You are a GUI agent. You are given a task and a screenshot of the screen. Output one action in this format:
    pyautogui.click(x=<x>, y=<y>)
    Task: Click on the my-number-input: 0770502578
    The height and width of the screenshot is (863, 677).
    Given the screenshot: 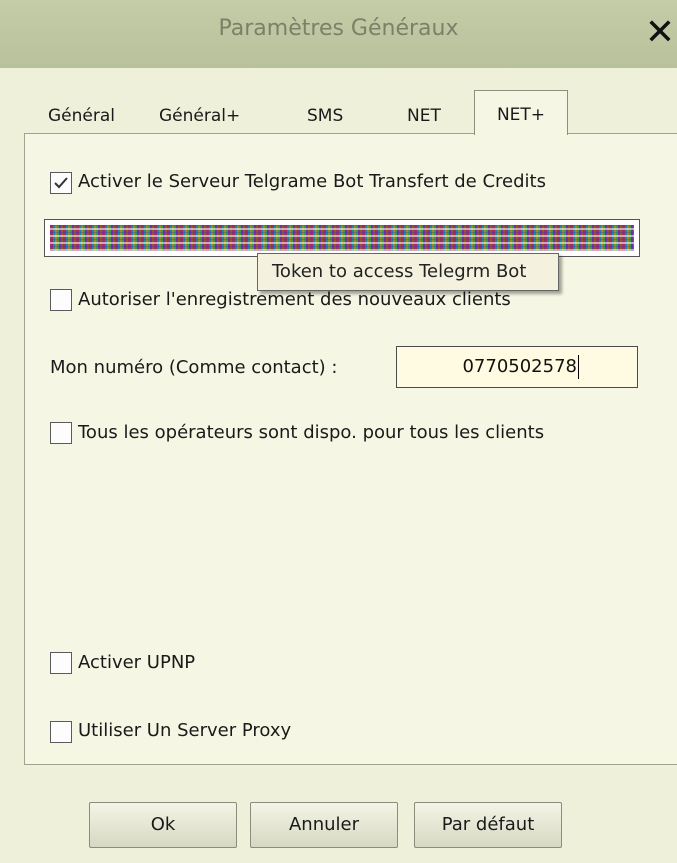 What is the action you would take?
    pyautogui.click(x=517, y=367)
    